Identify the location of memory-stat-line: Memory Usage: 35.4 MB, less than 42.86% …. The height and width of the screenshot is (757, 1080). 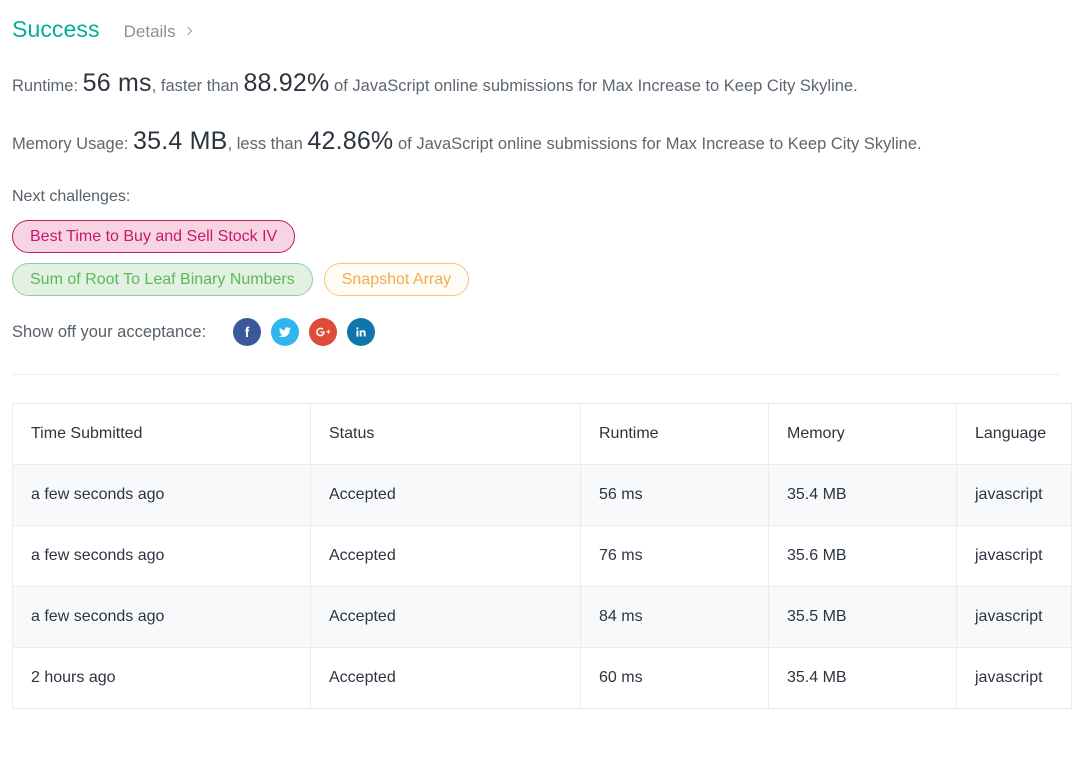
(540, 141).